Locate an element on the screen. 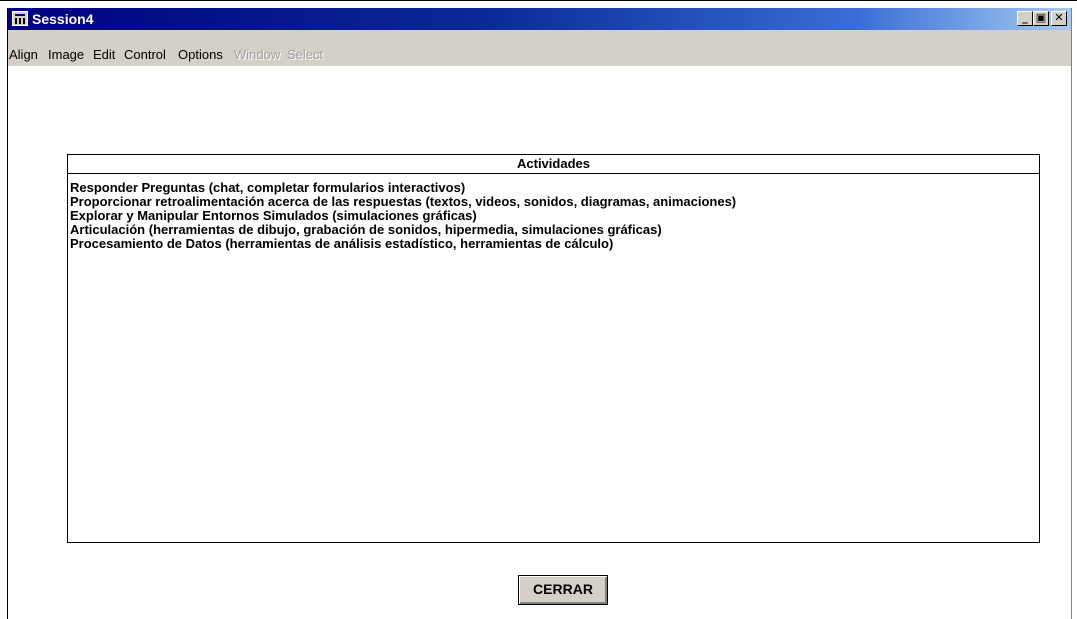 This screenshot has height=619, width=1077. window-title: Session4 is located at coordinates (63, 19).